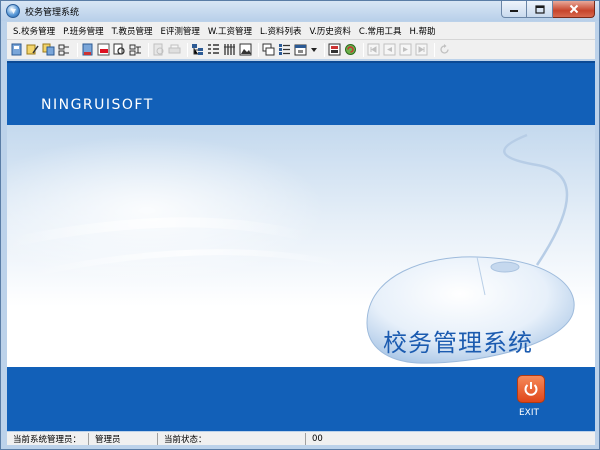 The height and width of the screenshot is (450, 600). What do you see at coordinates (350, 49) in the screenshot?
I see `recycle-icon` at bounding box center [350, 49].